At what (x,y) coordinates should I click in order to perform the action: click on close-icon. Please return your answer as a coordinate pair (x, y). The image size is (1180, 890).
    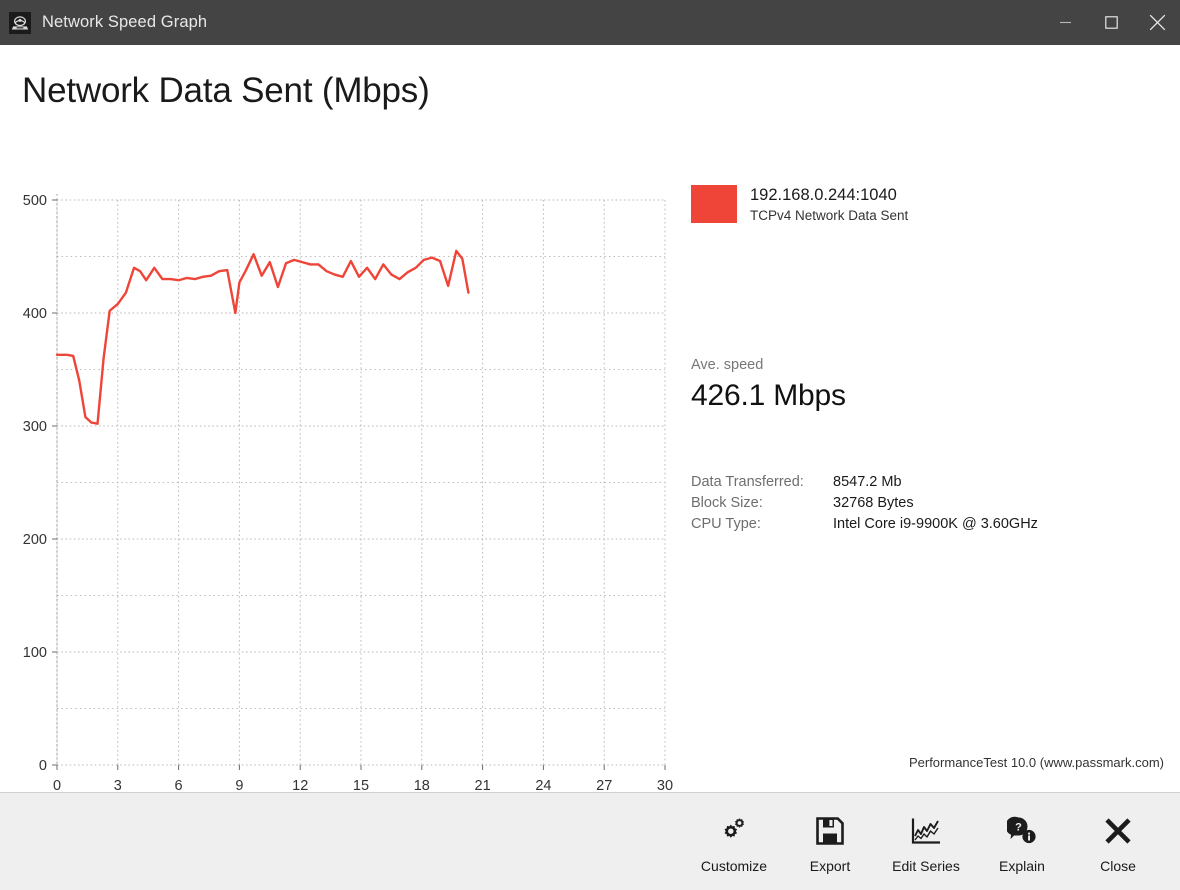
    Looking at the image, I should click on (1157, 22).